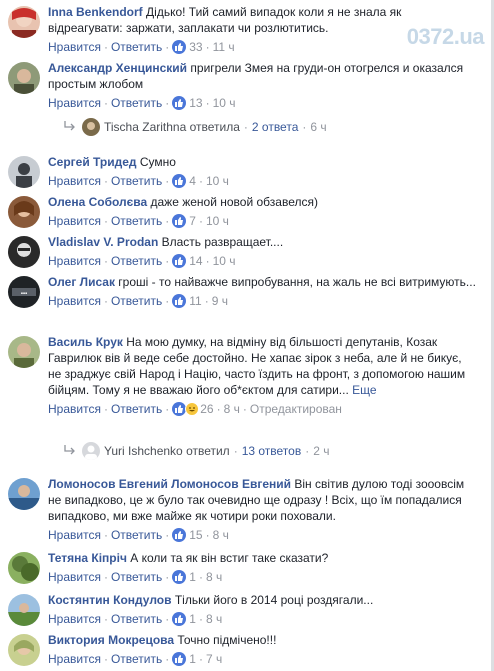 The image size is (494, 671). What do you see at coordinates (85, 342) in the screenshot?
I see `comment-author: Василь Крук` at bounding box center [85, 342].